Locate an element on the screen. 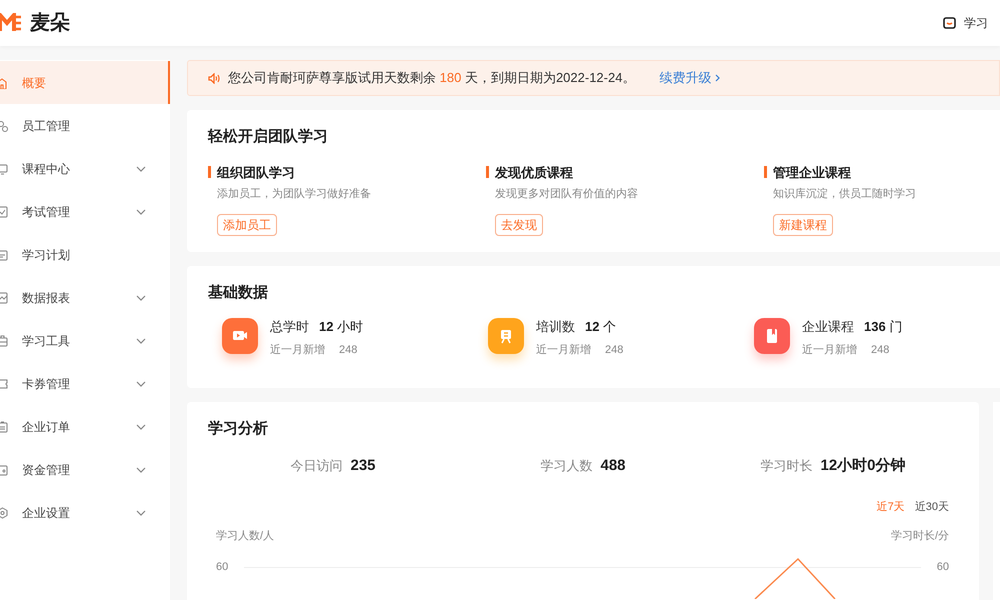 This screenshot has width=1000, height=600. axis-label: 学习时长/分 is located at coordinates (919, 536).